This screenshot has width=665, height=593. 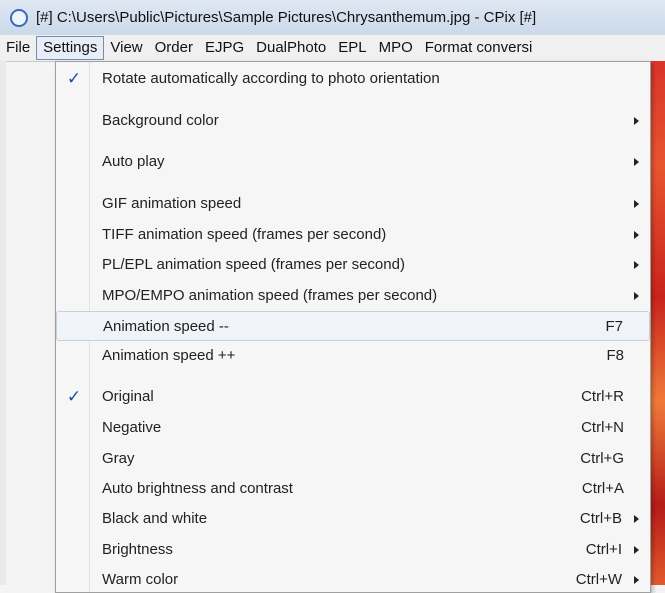 I want to click on menu-item-original: ✓ Original Ctrl+R, so click(x=353, y=397).